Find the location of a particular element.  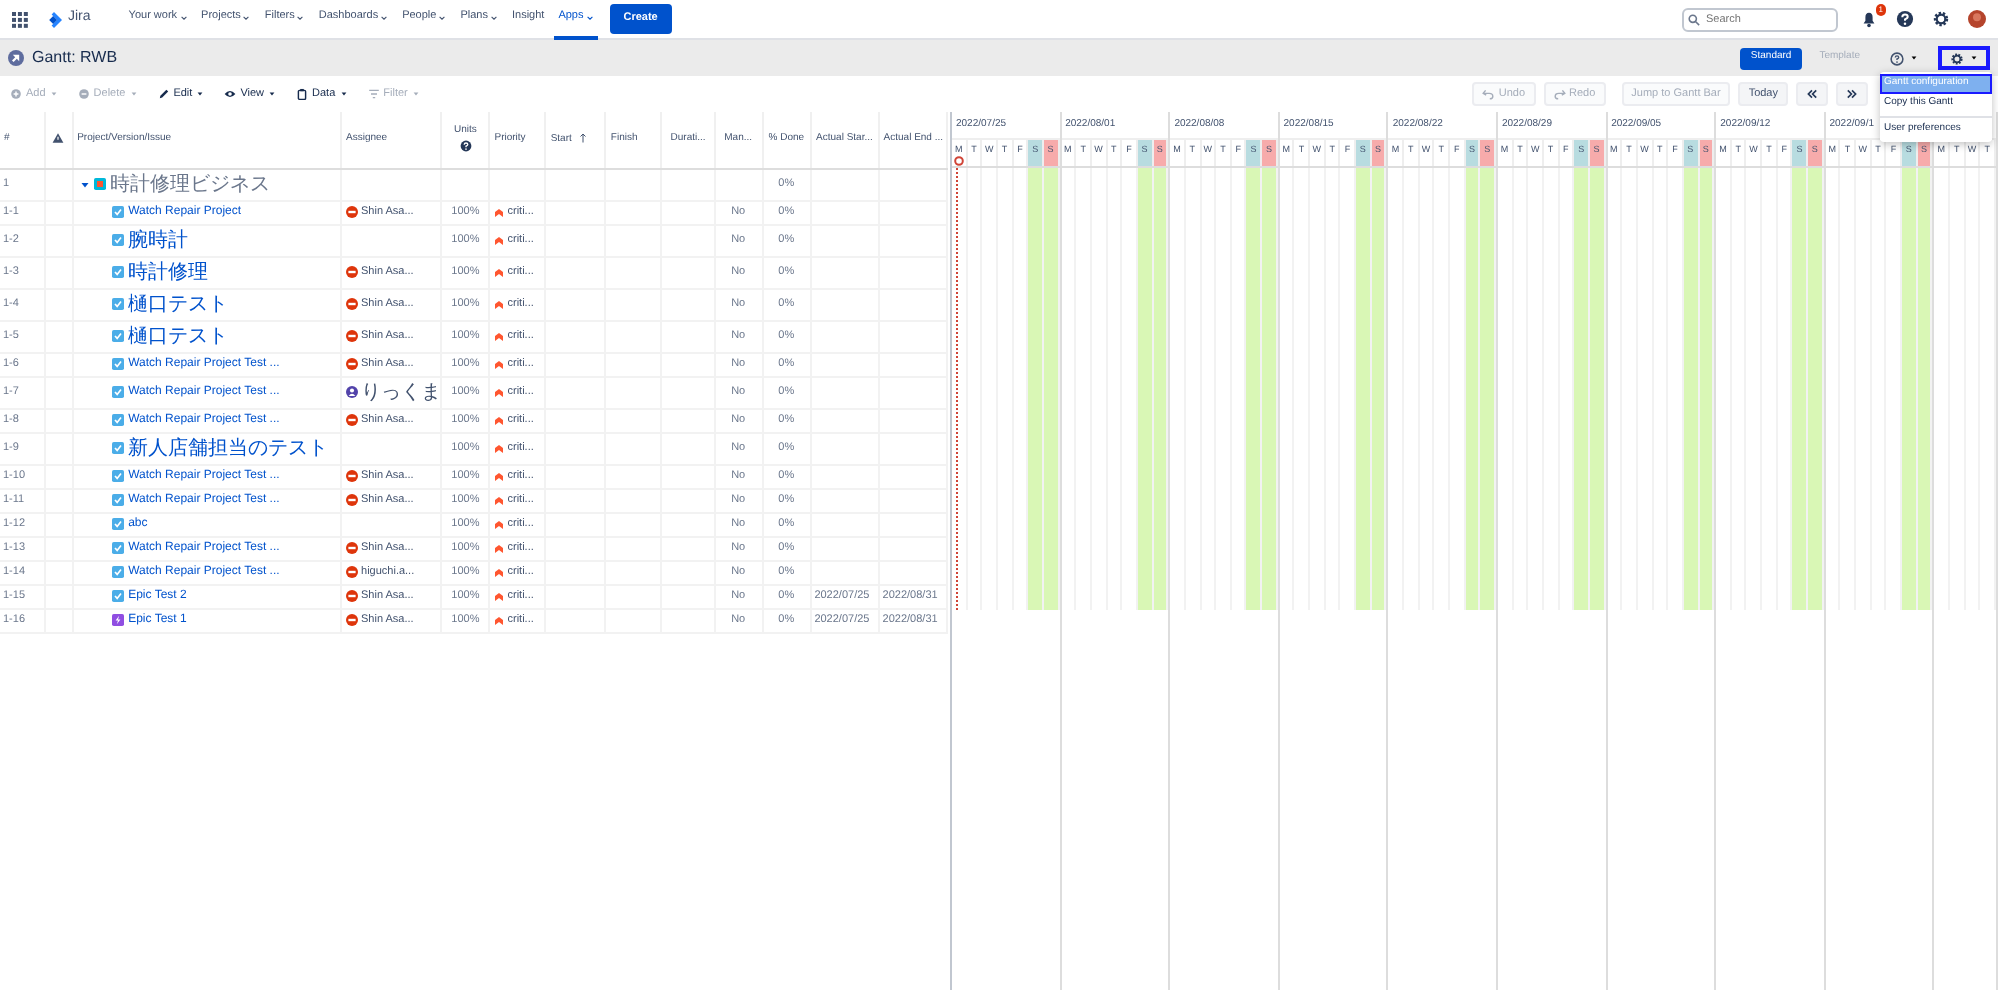

scroll-left-button is located at coordinates (1812, 94).